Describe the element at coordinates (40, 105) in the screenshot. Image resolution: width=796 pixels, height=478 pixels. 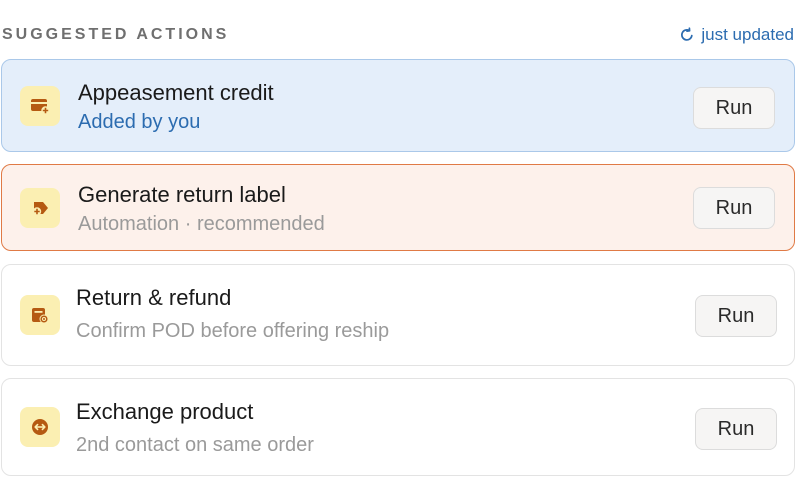
I see `credit-card-plus-icon` at that location.